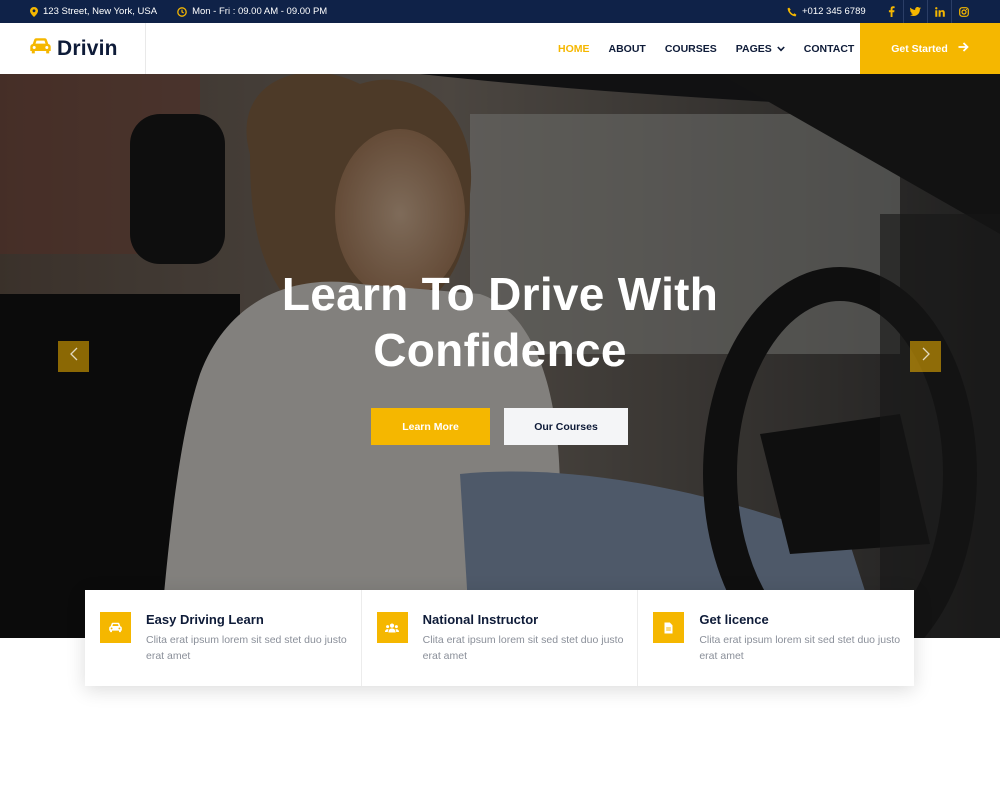  I want to click on carousel-next-button, so click(925, 356).